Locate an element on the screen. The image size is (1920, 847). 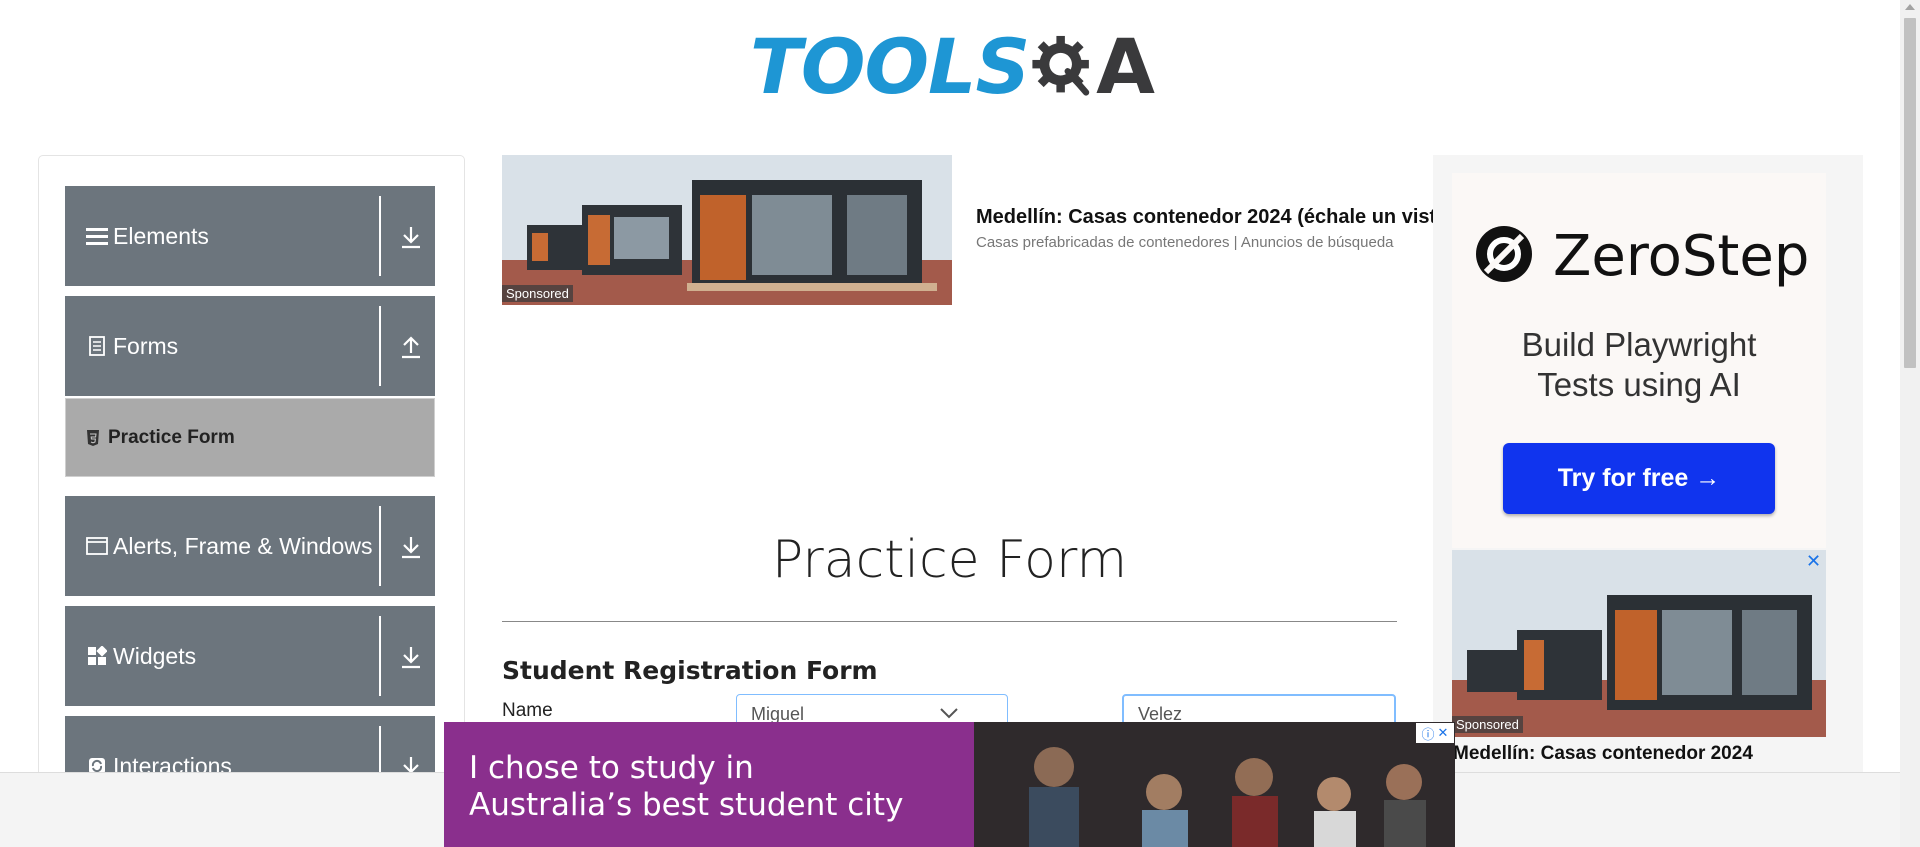
ad-right-image: Sponsored is located at coordinates (1639, 643).